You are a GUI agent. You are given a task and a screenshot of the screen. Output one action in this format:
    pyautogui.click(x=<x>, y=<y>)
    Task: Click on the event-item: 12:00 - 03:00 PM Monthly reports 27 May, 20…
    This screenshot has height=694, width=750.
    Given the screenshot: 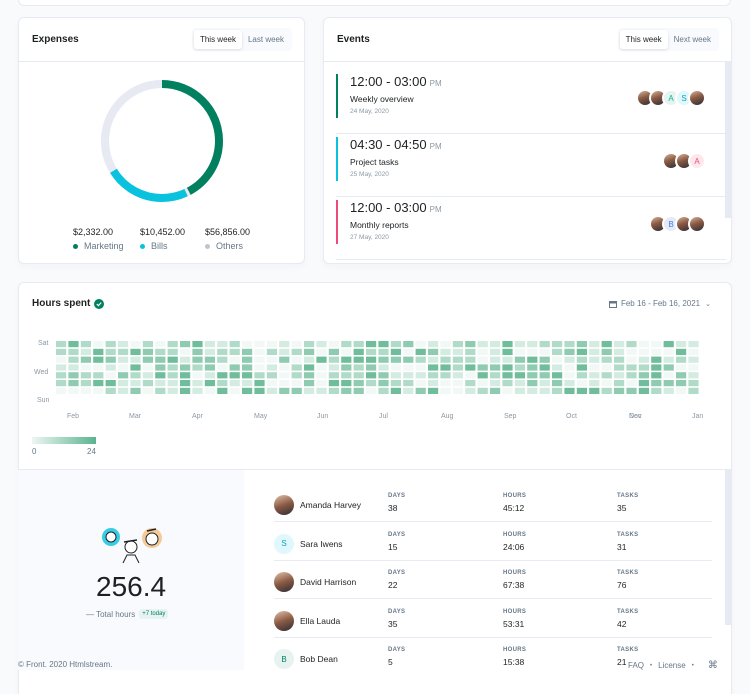 What is the action you would take?
    pyautogui.click(x=531, y=230)
    